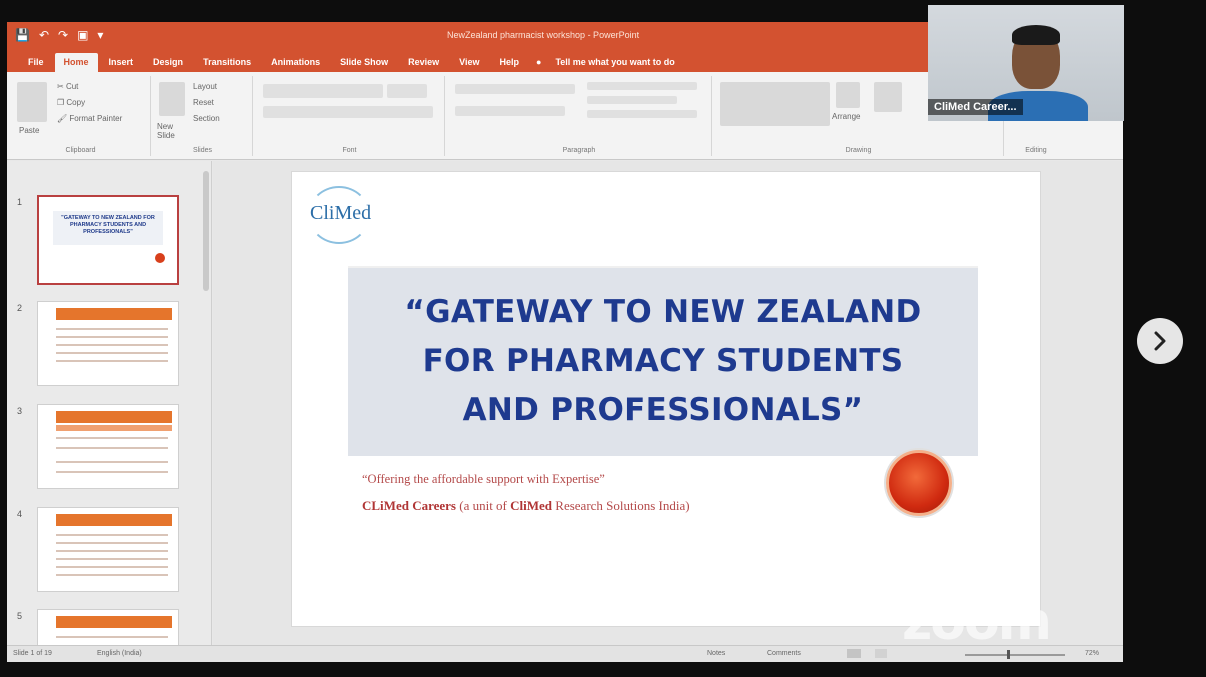  I want to click on next-arrow-button, so click(1160, 341).